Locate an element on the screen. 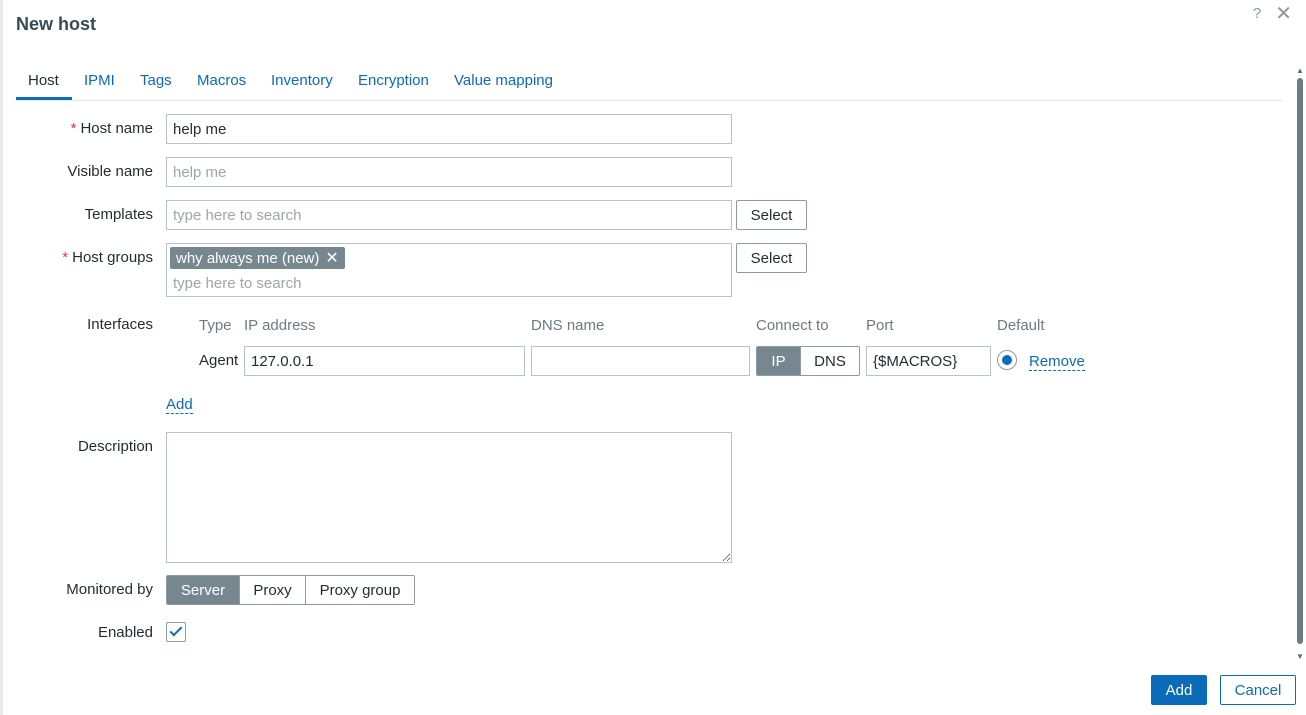 The image size is (1306, 715). col-port: Port is located at coordinates (880, 325).